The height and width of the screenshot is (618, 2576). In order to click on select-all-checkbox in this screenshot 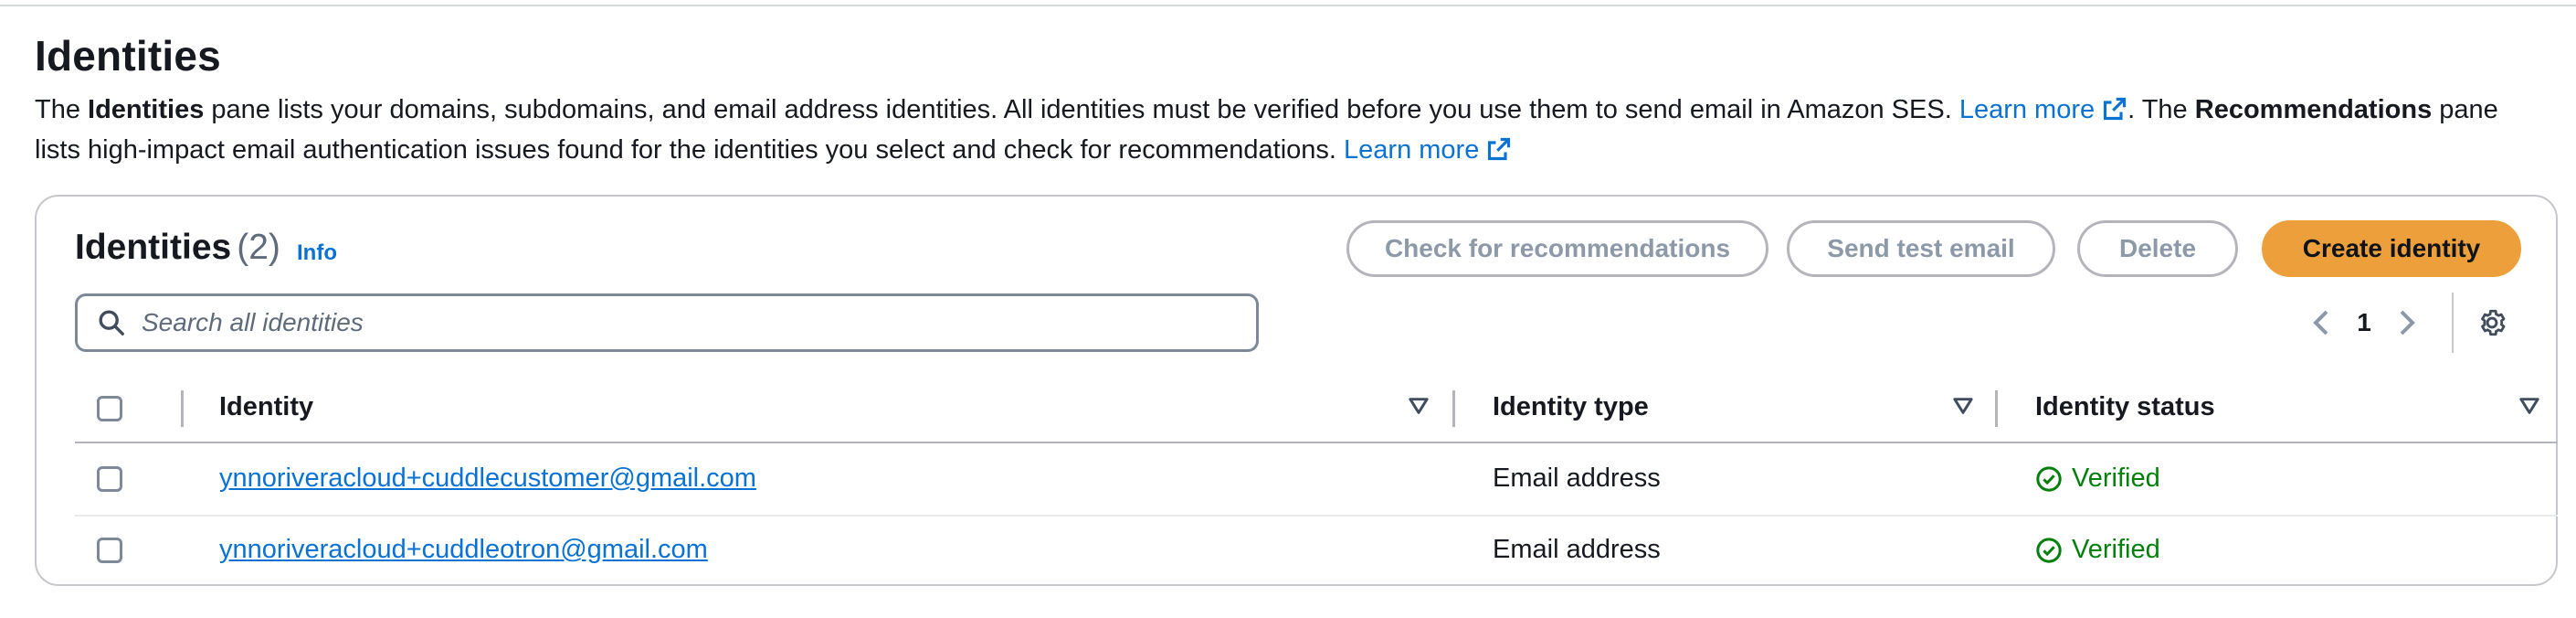, I will do `click(109, 409)`.